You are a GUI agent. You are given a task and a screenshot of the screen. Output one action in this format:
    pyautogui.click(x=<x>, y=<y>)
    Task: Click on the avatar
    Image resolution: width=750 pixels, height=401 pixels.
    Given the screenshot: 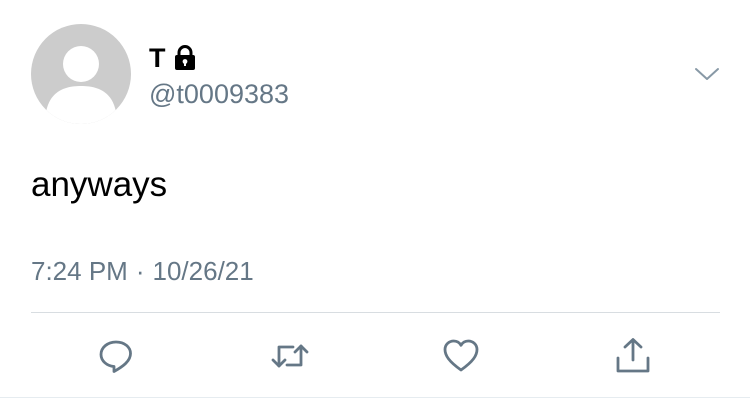 What is the action you would take?
    pyautogui.click(x=81, y=74)
    